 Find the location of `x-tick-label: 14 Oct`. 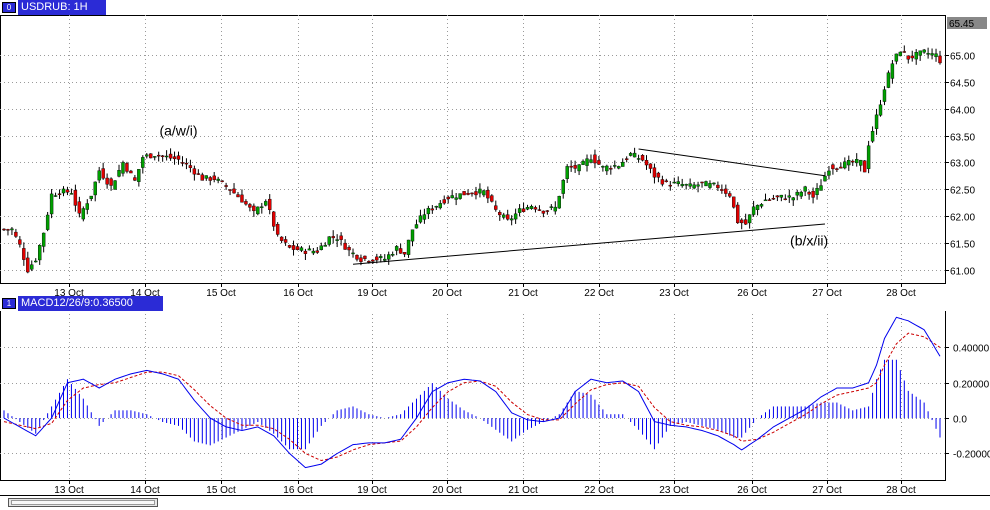

x-tick-label: 14 Oct is located at coordinates (145, 490).